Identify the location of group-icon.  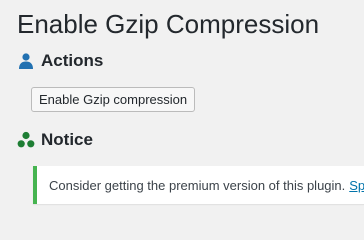
(26, 140).